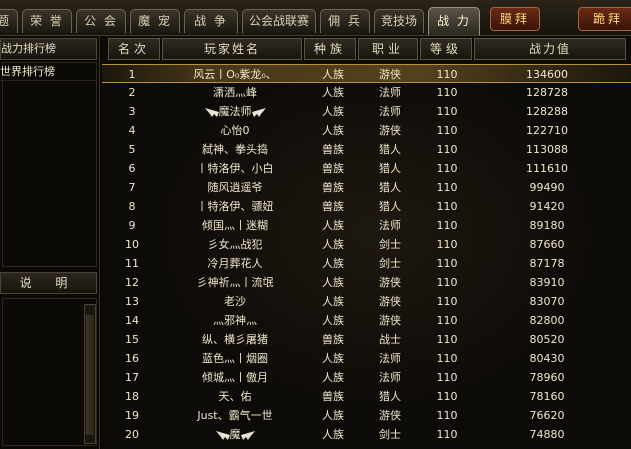  I want to click on rank-cell: 6, so click(132, 168).